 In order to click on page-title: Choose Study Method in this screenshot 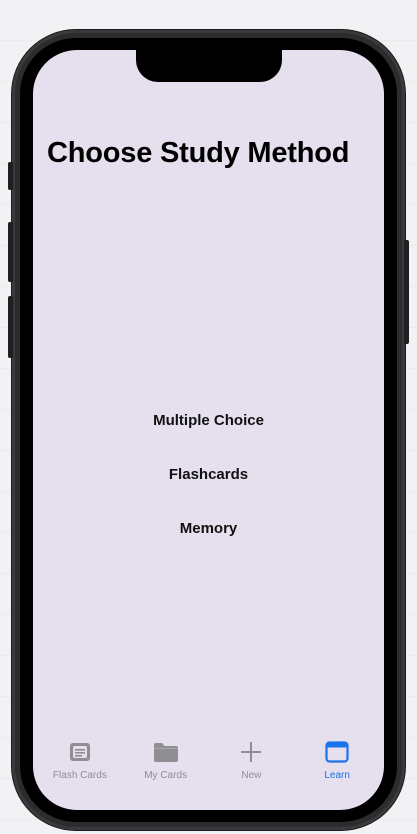, I will do `click(198, 153)`.